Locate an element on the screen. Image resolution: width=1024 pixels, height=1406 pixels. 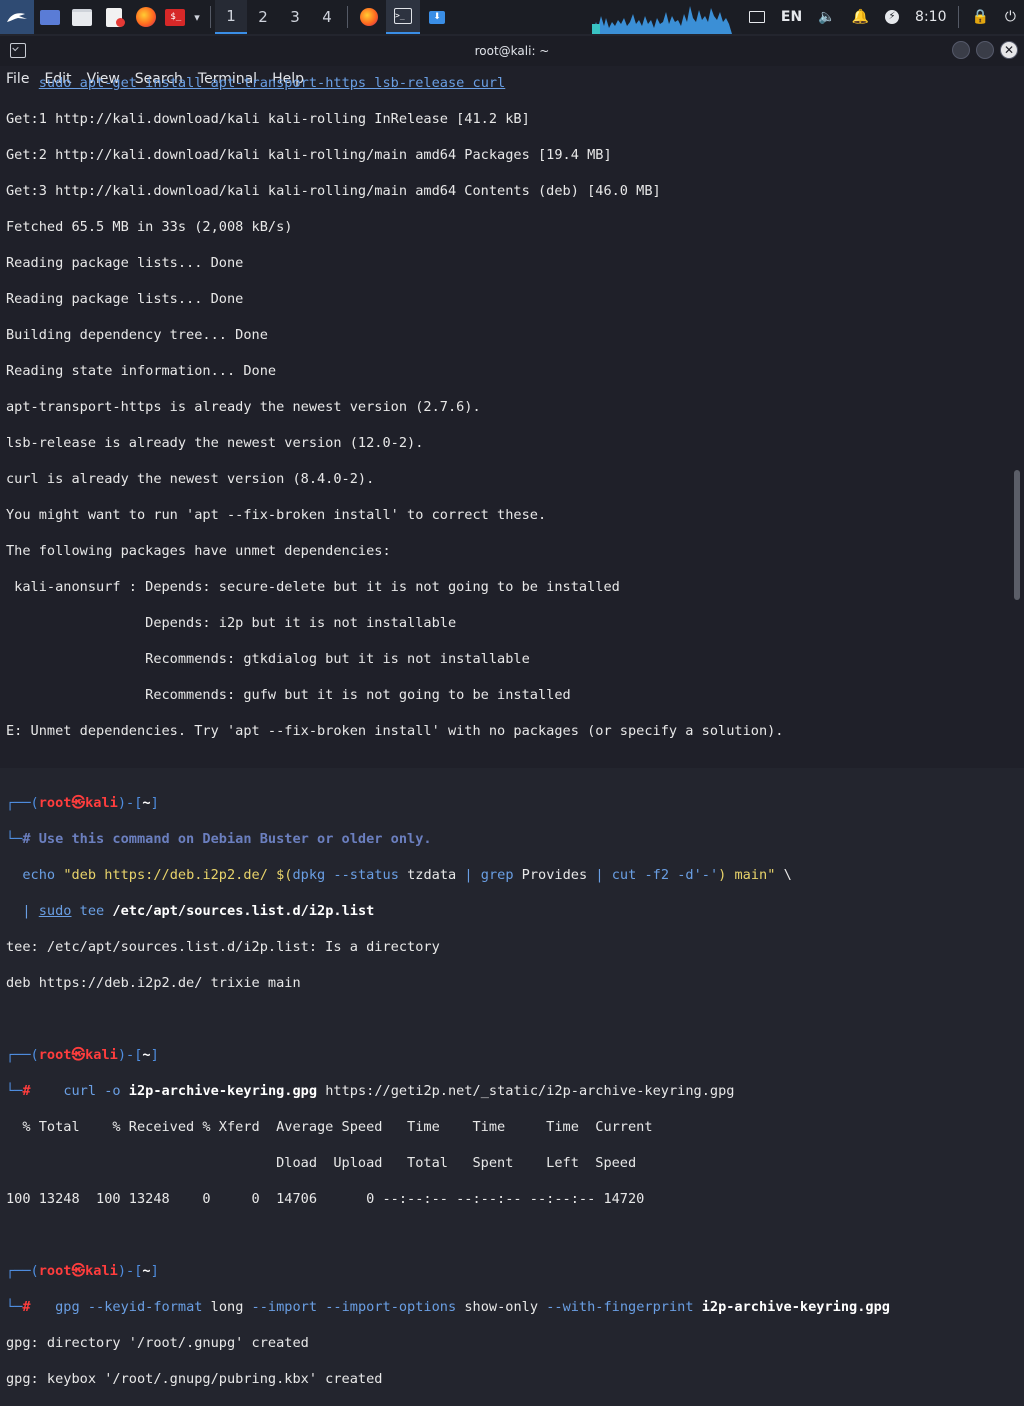
lock-icon: 🔒 is located at coordinates (979, 17).